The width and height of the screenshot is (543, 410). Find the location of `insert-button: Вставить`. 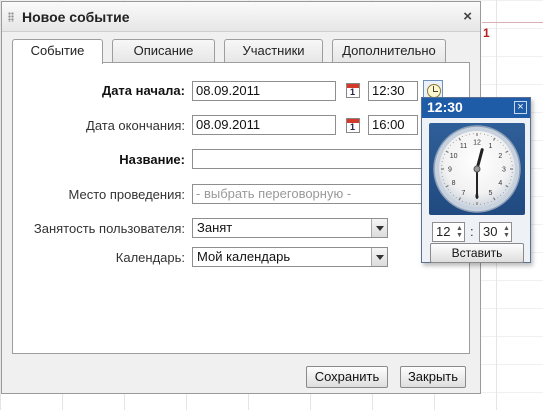

insert-button: Вставить is located at coordinates (477, 253).